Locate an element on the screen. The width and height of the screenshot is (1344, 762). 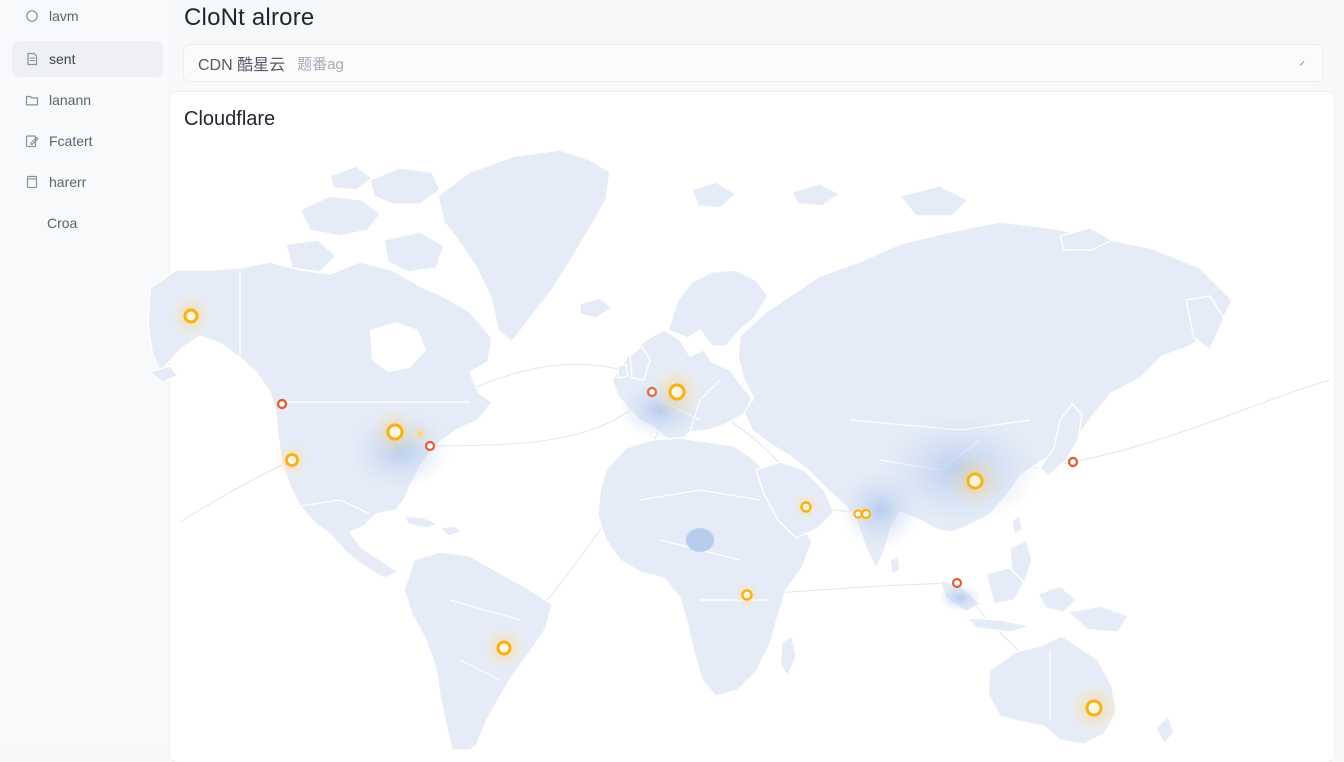
pop-node-alaska is located at coordinates (191, 316).